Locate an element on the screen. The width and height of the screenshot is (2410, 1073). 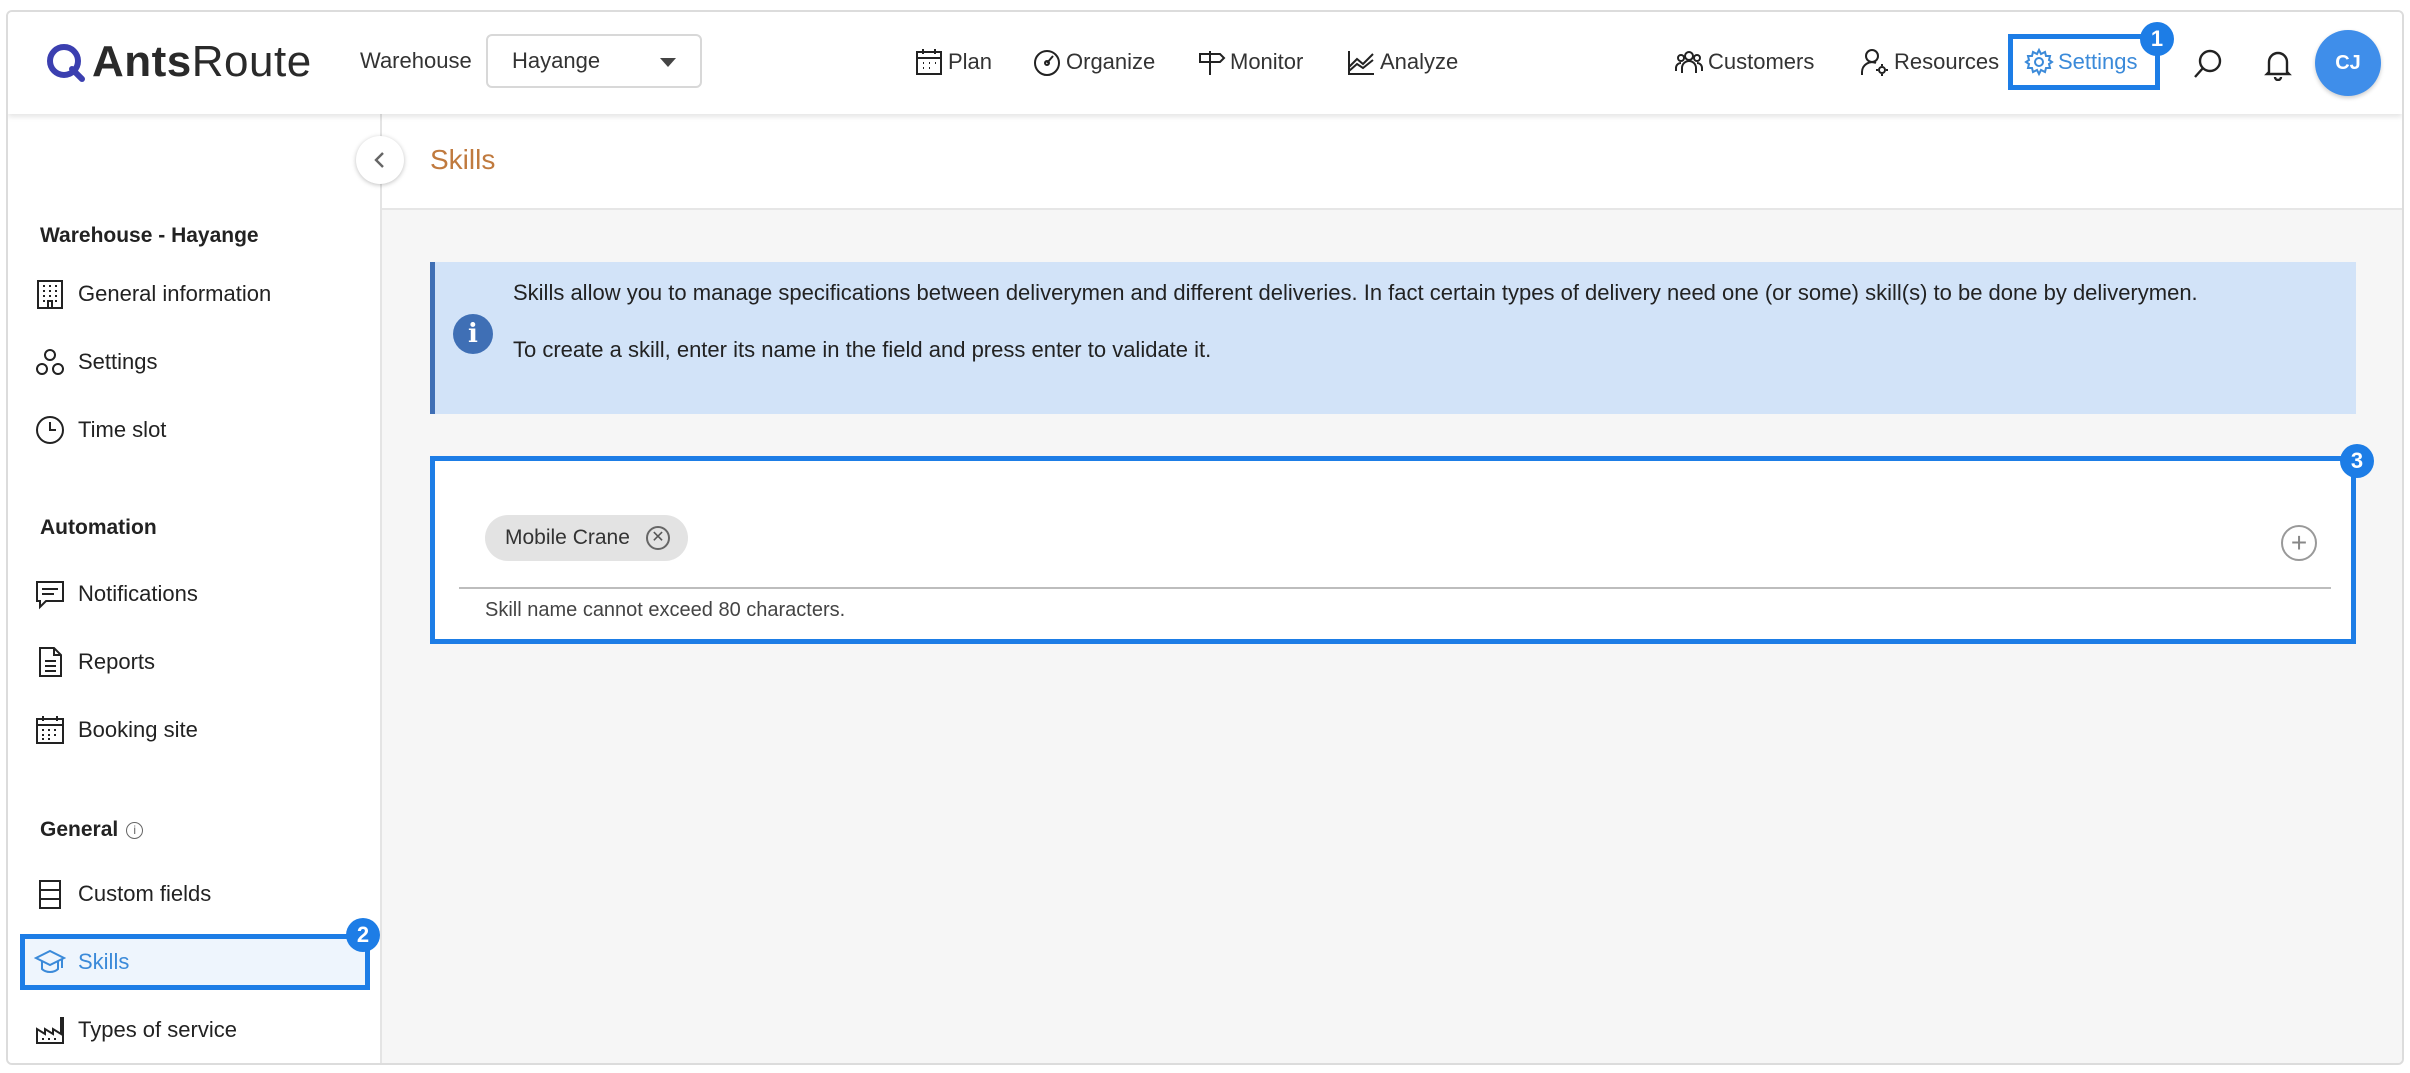
nav-organize-label: Organize is located at coordinates (1111, 61).